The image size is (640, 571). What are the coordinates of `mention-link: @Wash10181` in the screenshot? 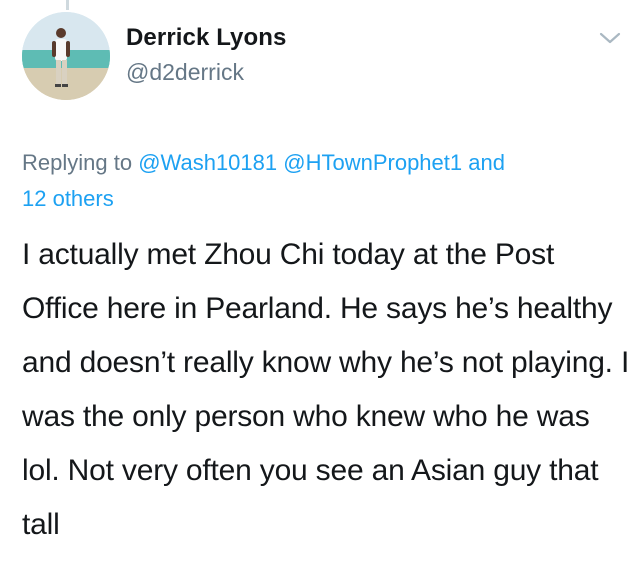 It's located at (207, 162).